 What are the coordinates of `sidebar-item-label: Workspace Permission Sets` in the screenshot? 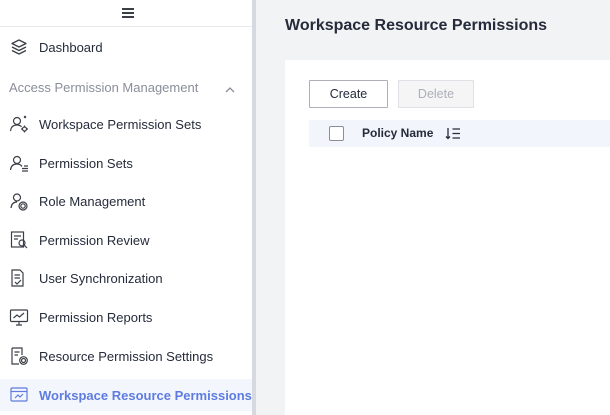 It's located at (120, 124).